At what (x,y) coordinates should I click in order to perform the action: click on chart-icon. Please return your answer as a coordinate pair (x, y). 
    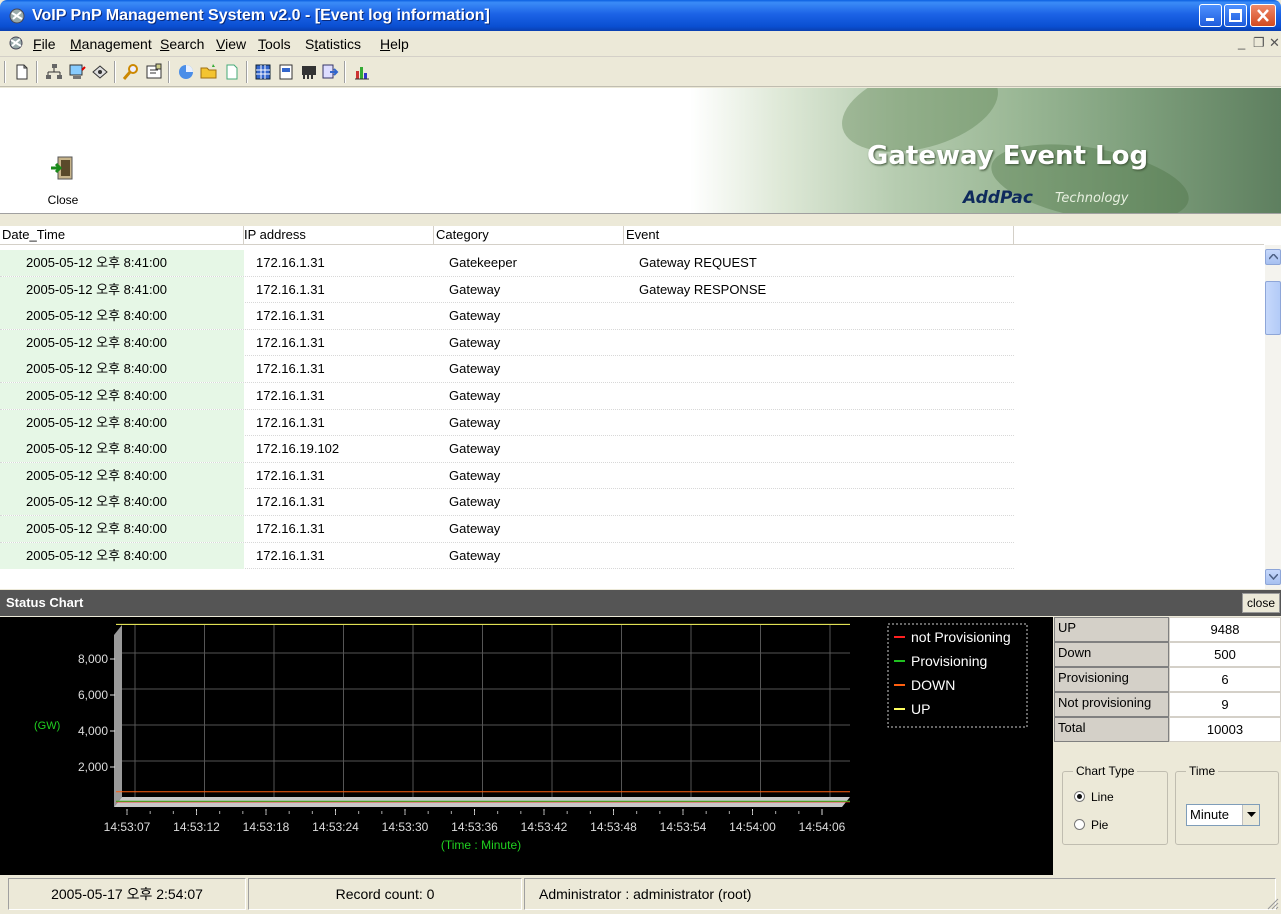
    Looking at the image, I should click on (362, 72).